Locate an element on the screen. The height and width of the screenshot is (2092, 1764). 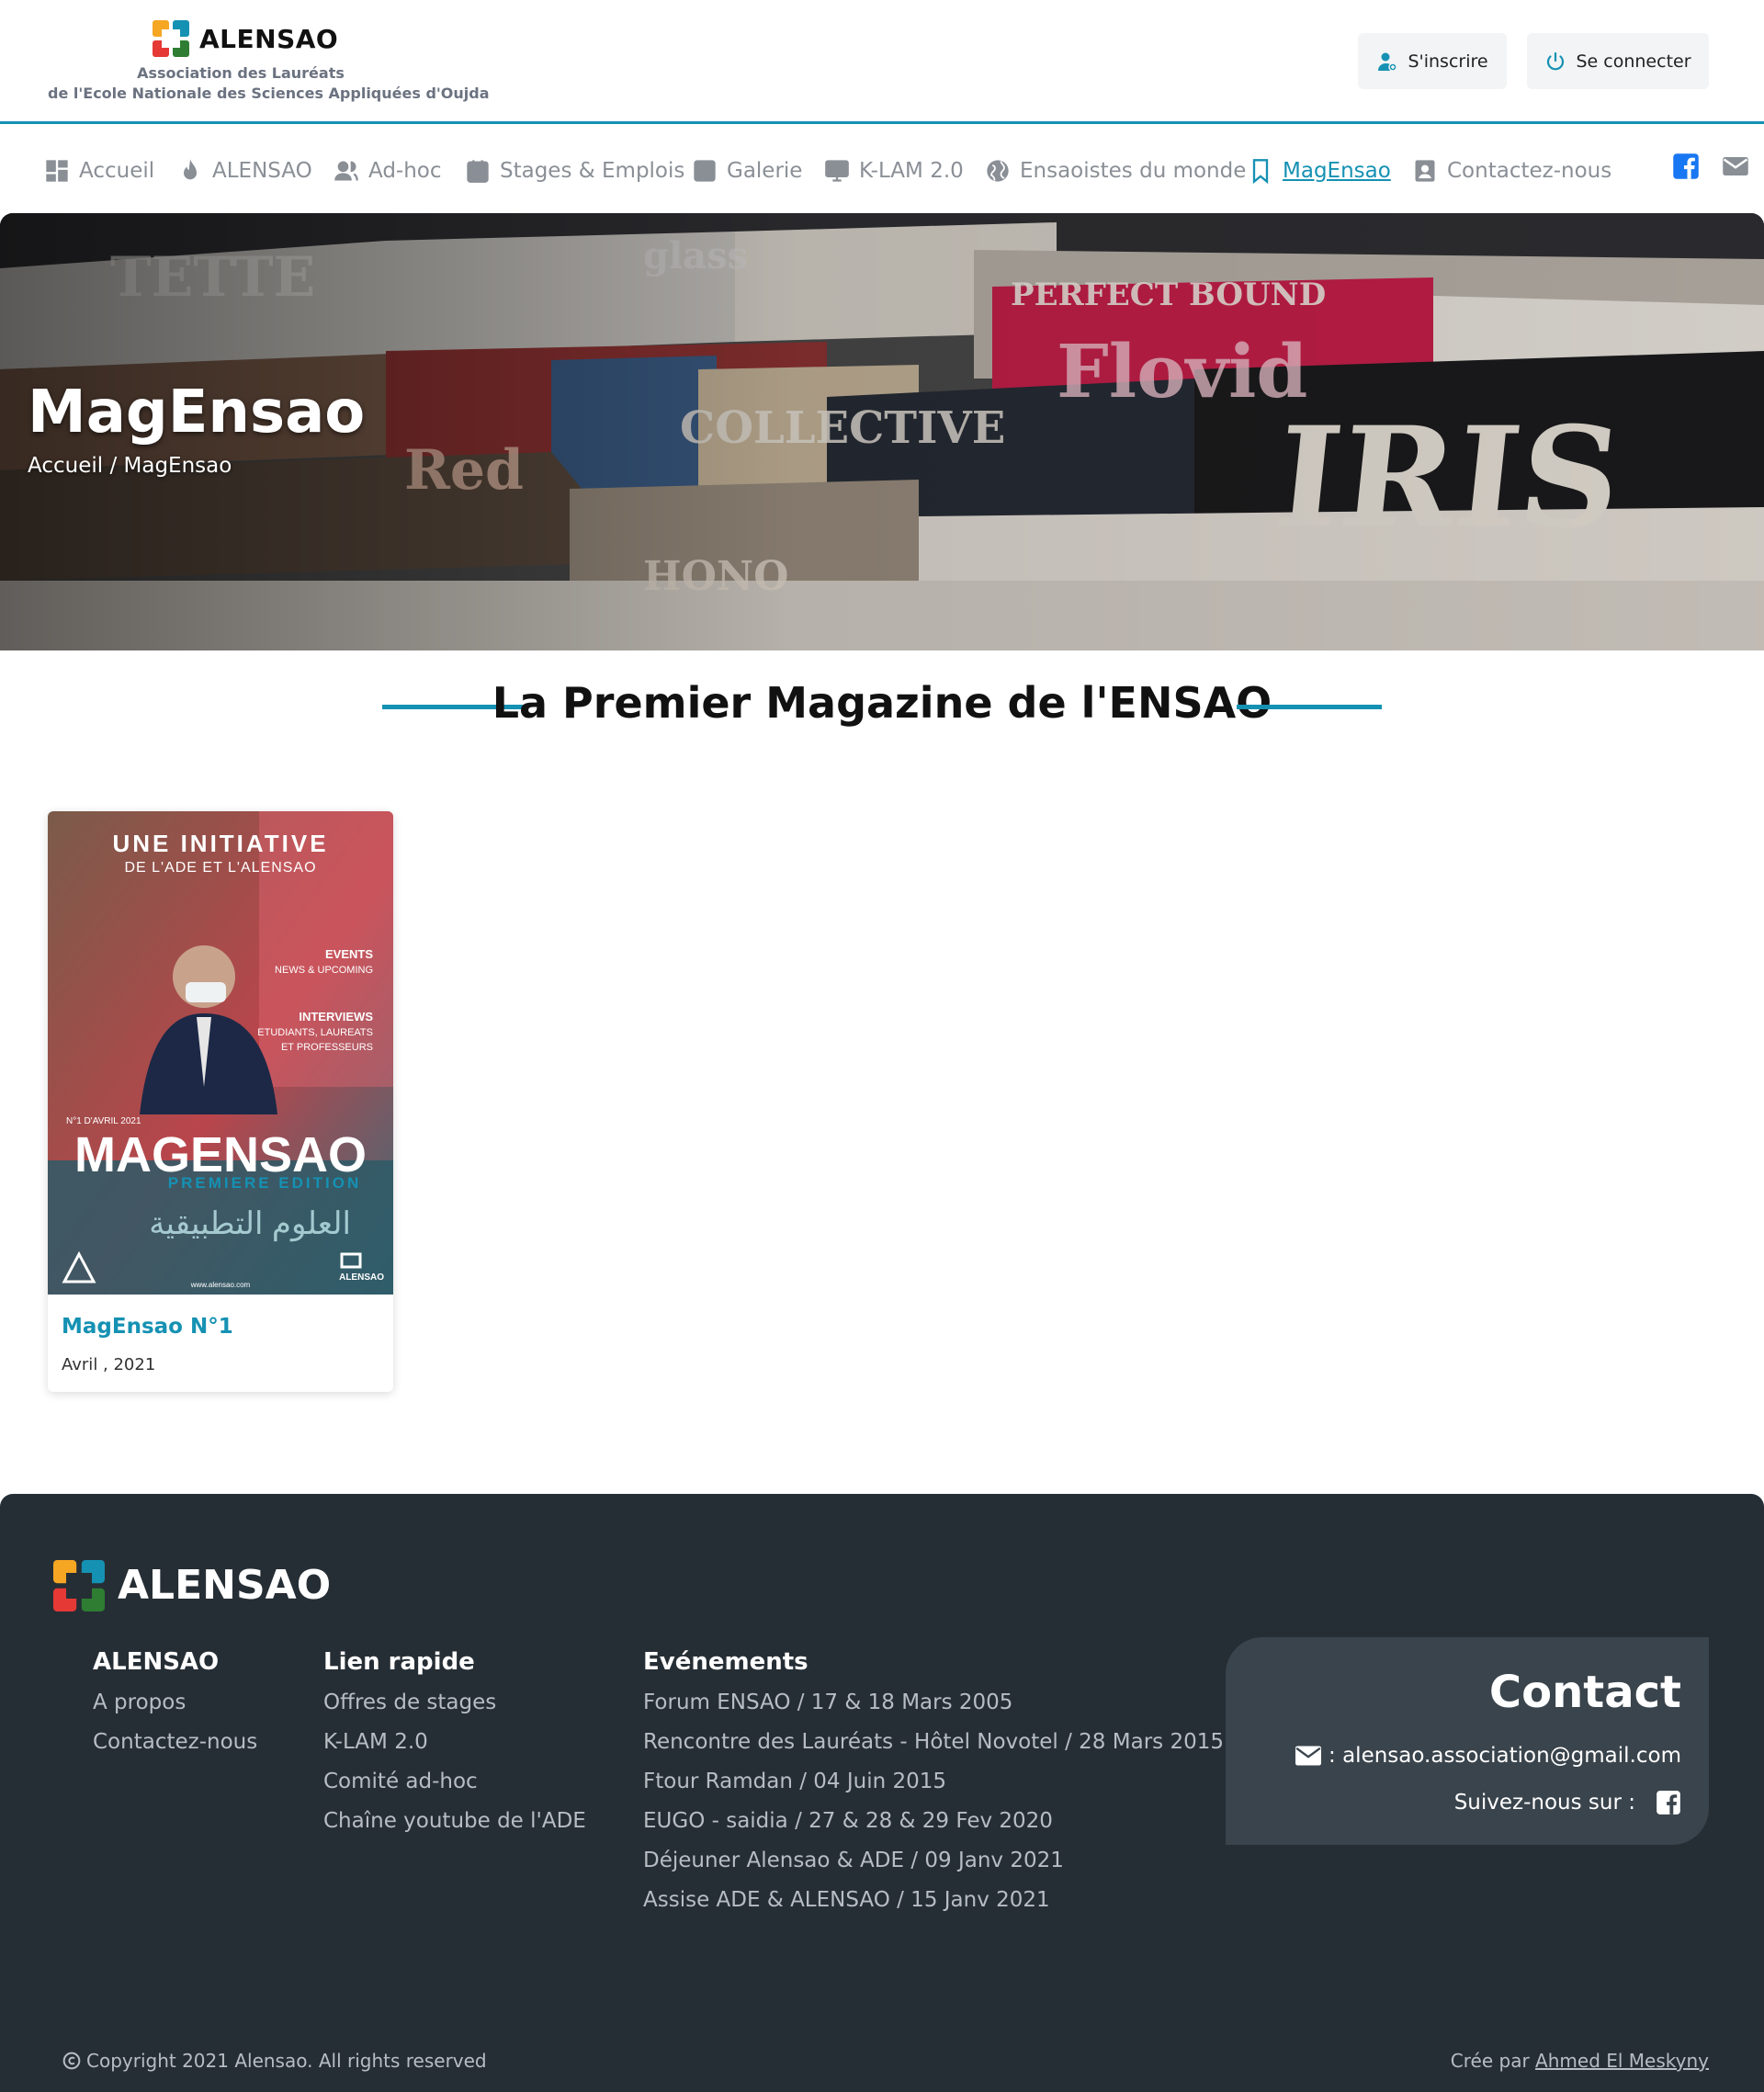
copyright-icon is located at coordinates (72, 2061).